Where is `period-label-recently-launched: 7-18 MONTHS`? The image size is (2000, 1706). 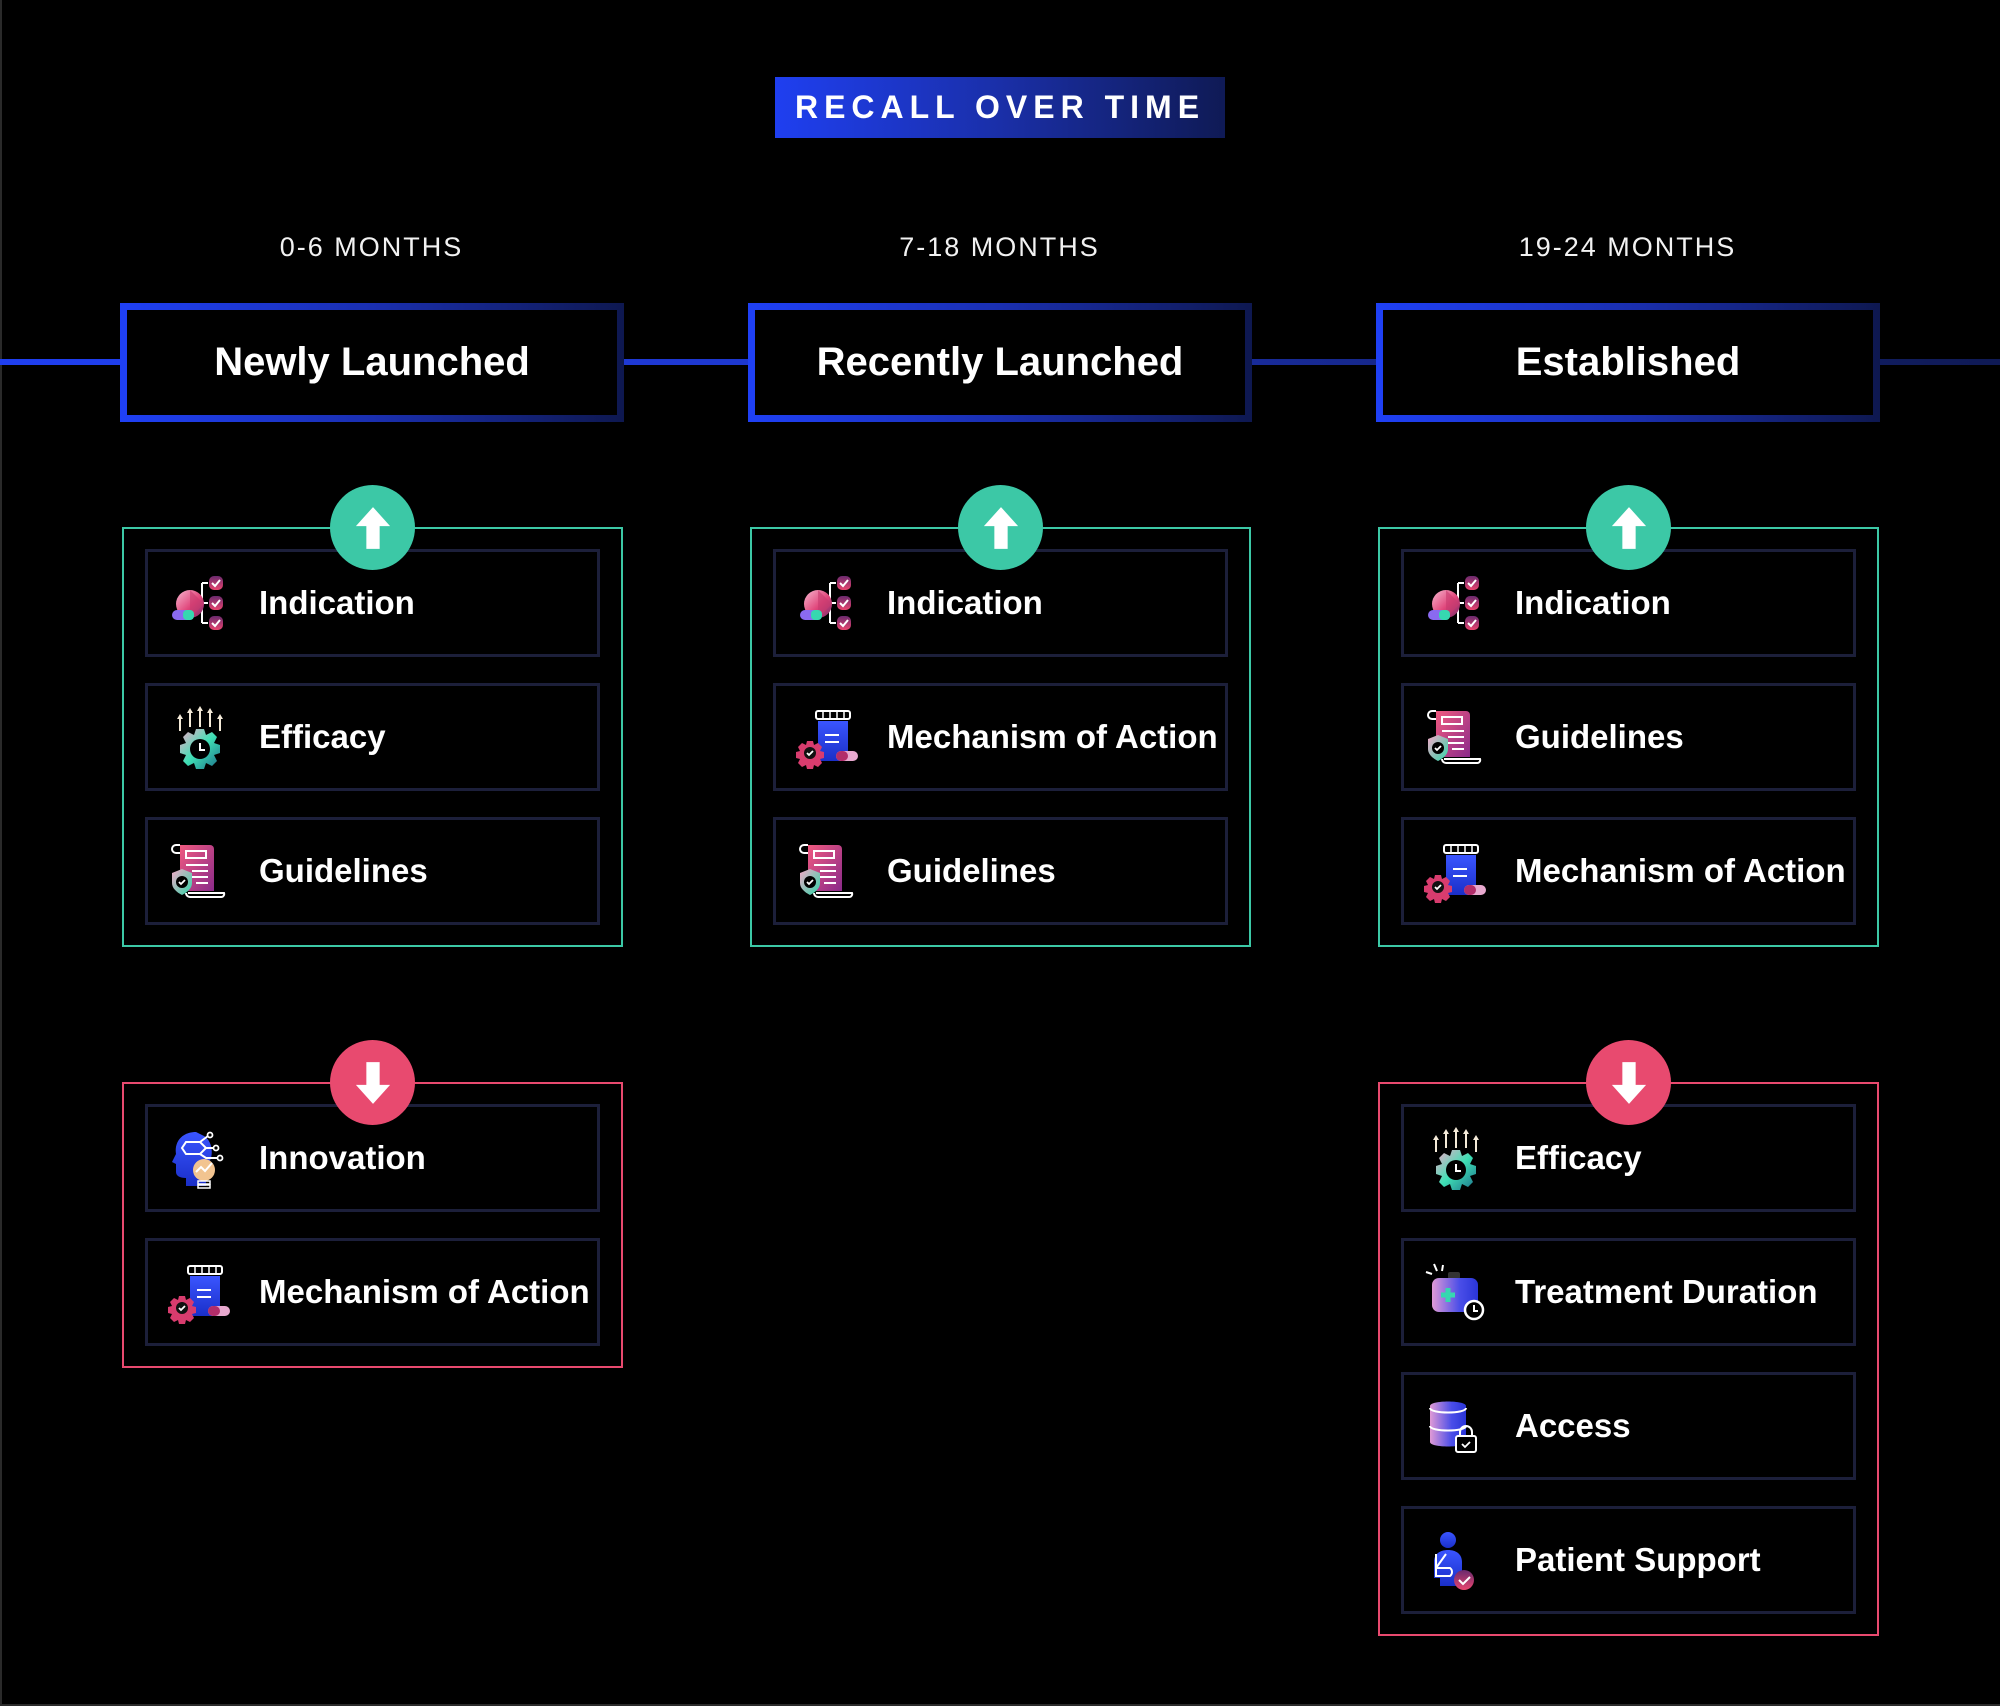 period-label-recently-launched: 7-18 MONTHS is located at coordinates (999, 247).